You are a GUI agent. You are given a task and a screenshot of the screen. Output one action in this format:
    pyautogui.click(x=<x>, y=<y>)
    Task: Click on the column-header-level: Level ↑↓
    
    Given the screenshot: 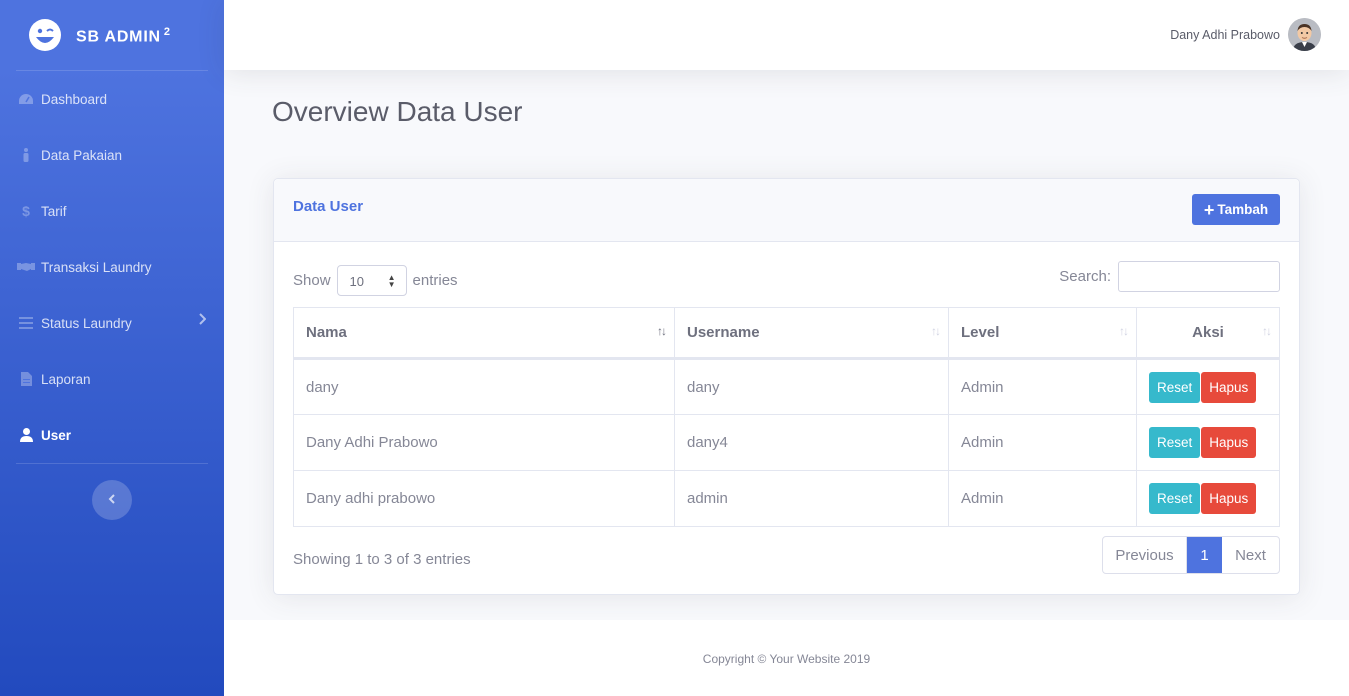 What is the action you would take?
    pyautogui.click(x=1042, y=333)
    